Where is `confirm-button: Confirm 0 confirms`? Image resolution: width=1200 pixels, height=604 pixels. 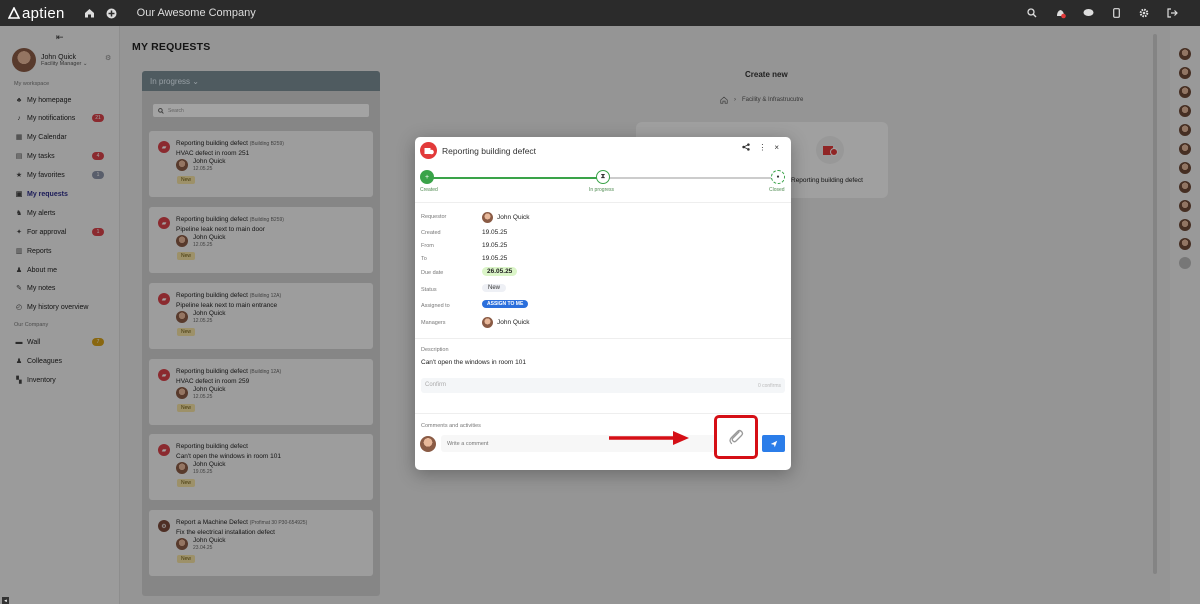
confirm-button: Confirm 0 confirms is located at coordinates (603, 385).